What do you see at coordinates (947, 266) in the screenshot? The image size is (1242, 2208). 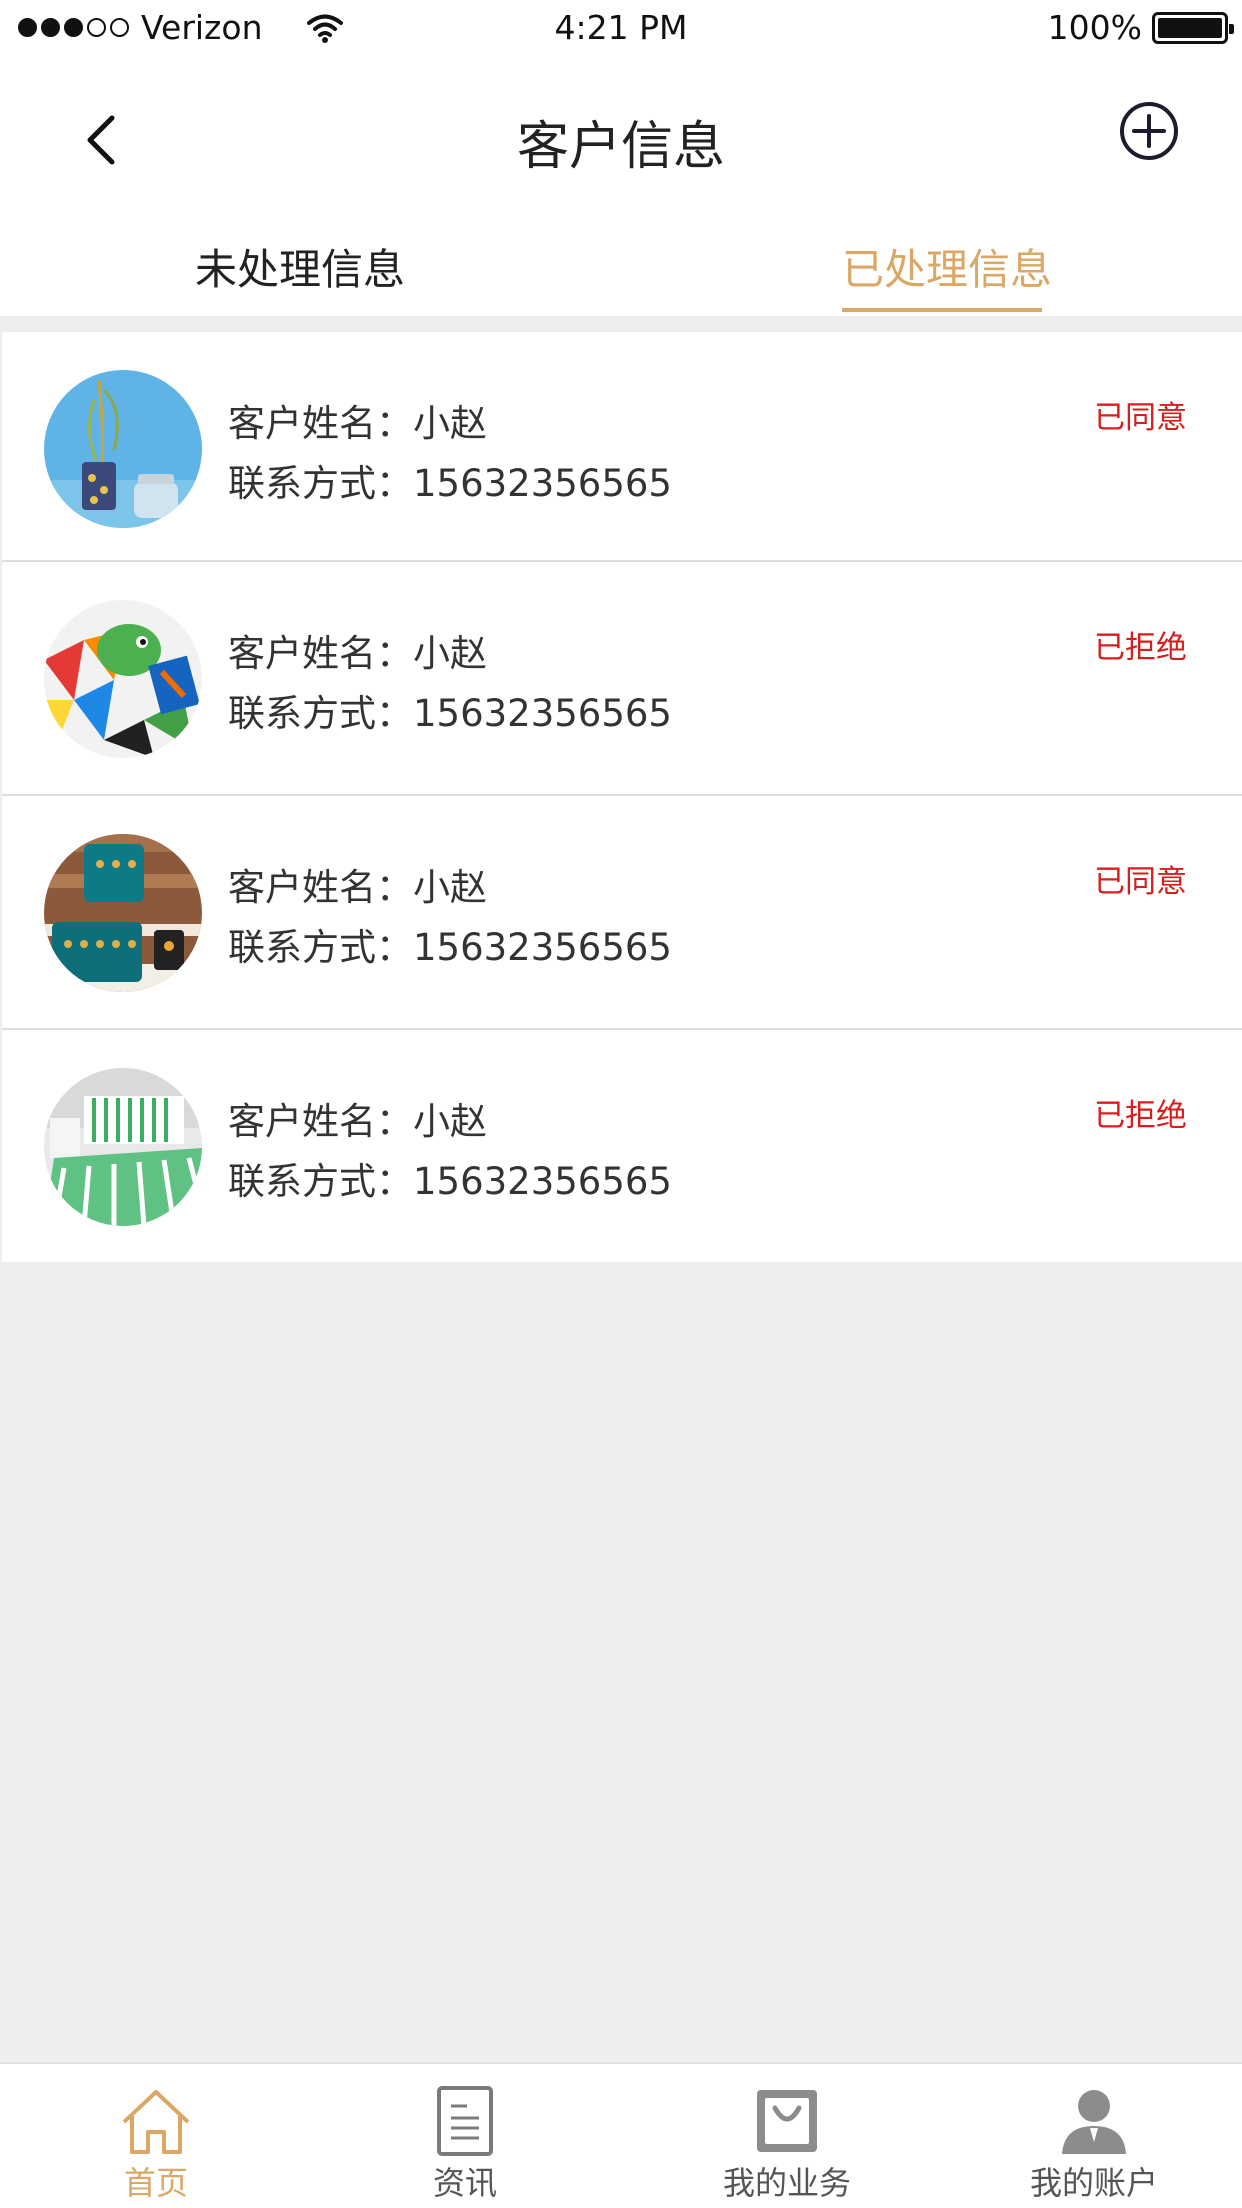 I see `tab-processed: 已处理信息` at bounding box center [947, 266].